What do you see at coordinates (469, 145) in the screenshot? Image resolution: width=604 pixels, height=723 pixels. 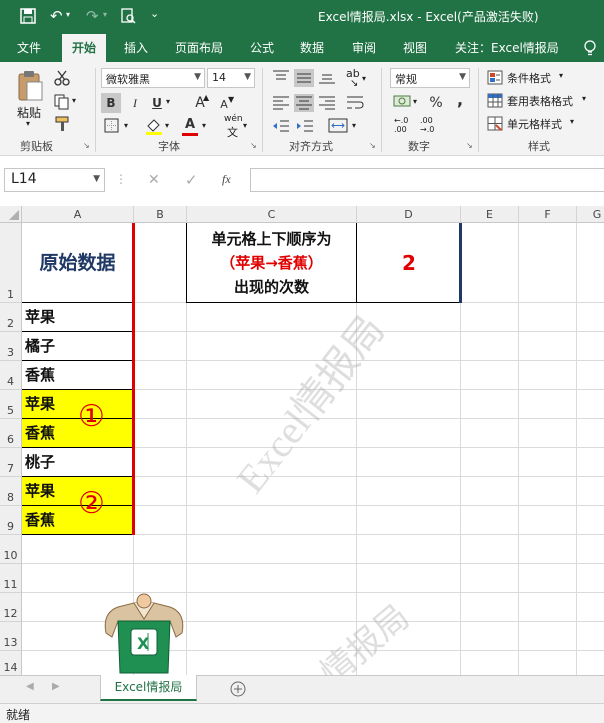 I see `number-launcher-icon: ↘` at bounding box center [469, 145].